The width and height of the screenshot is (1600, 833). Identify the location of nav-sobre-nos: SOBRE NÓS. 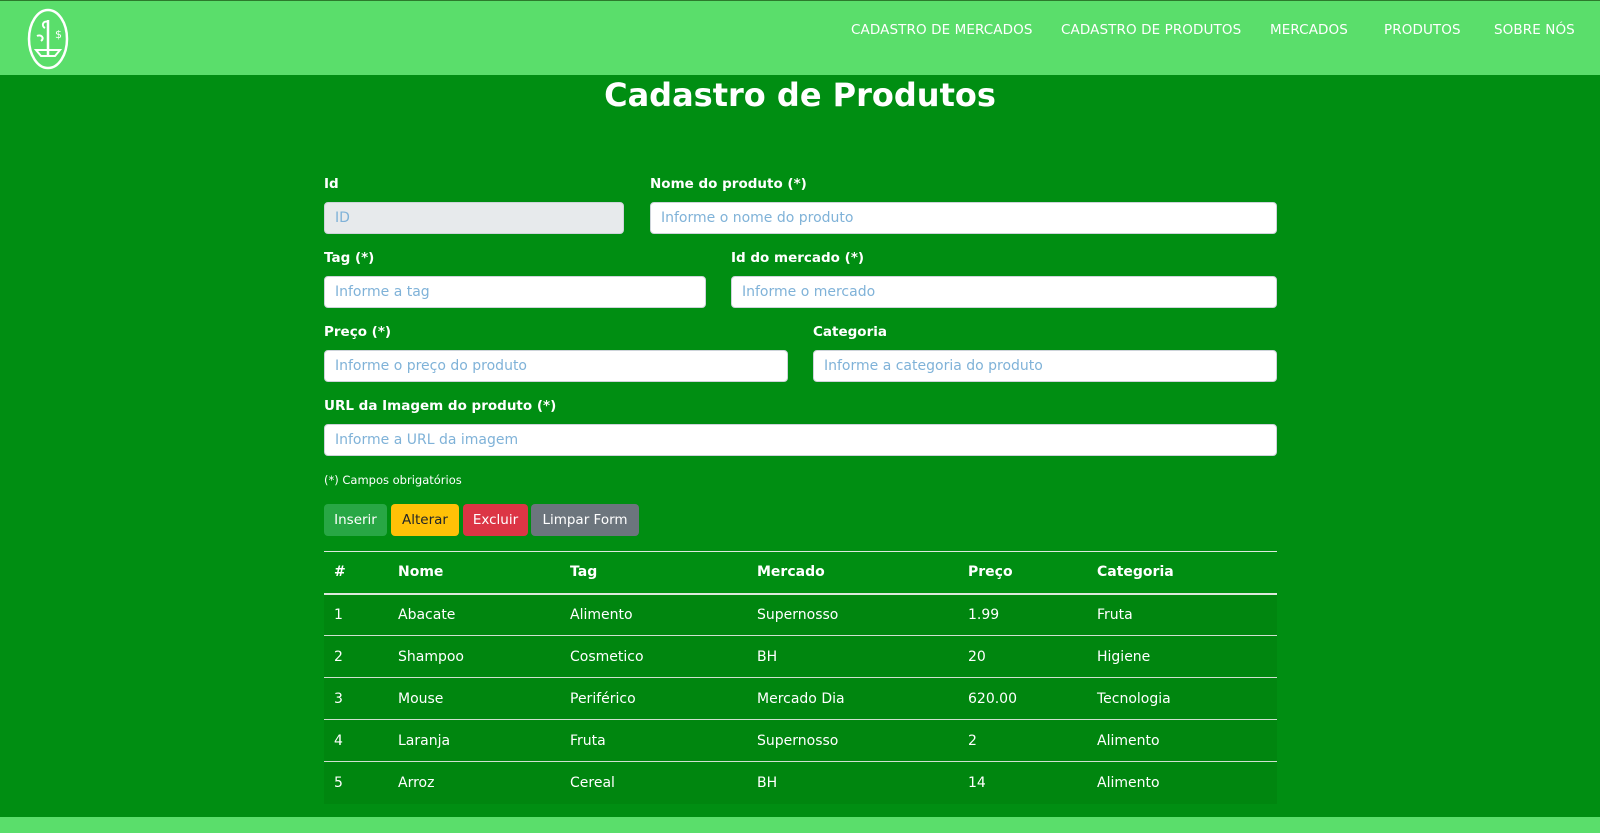
(1534, 30).